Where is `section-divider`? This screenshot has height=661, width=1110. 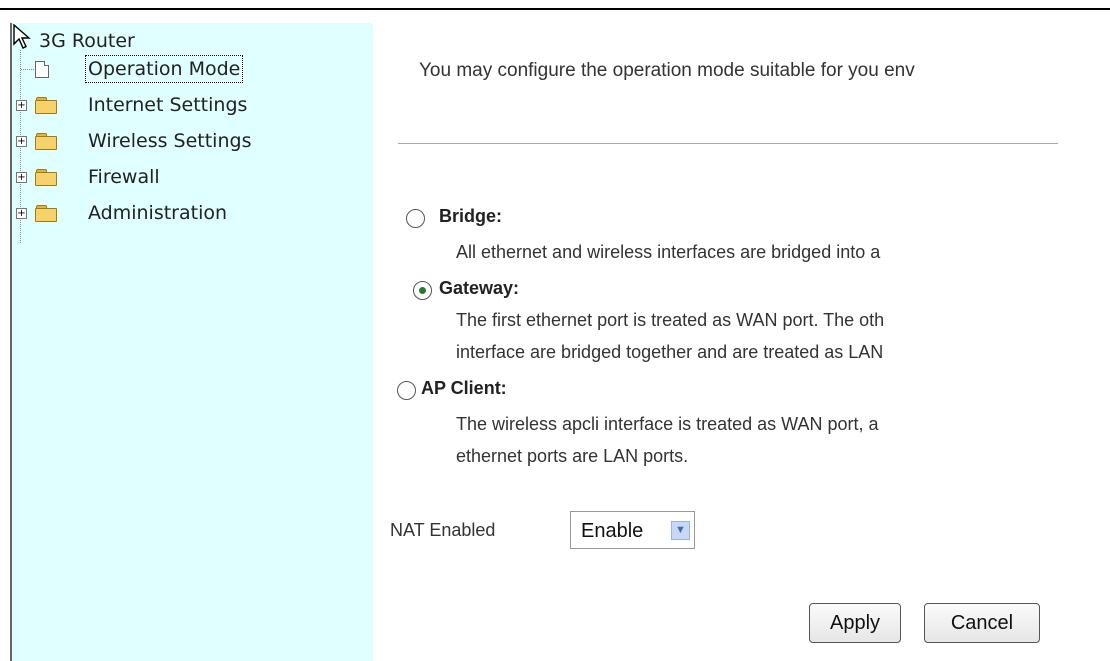
section-divider is located at coordinates (728, 143).